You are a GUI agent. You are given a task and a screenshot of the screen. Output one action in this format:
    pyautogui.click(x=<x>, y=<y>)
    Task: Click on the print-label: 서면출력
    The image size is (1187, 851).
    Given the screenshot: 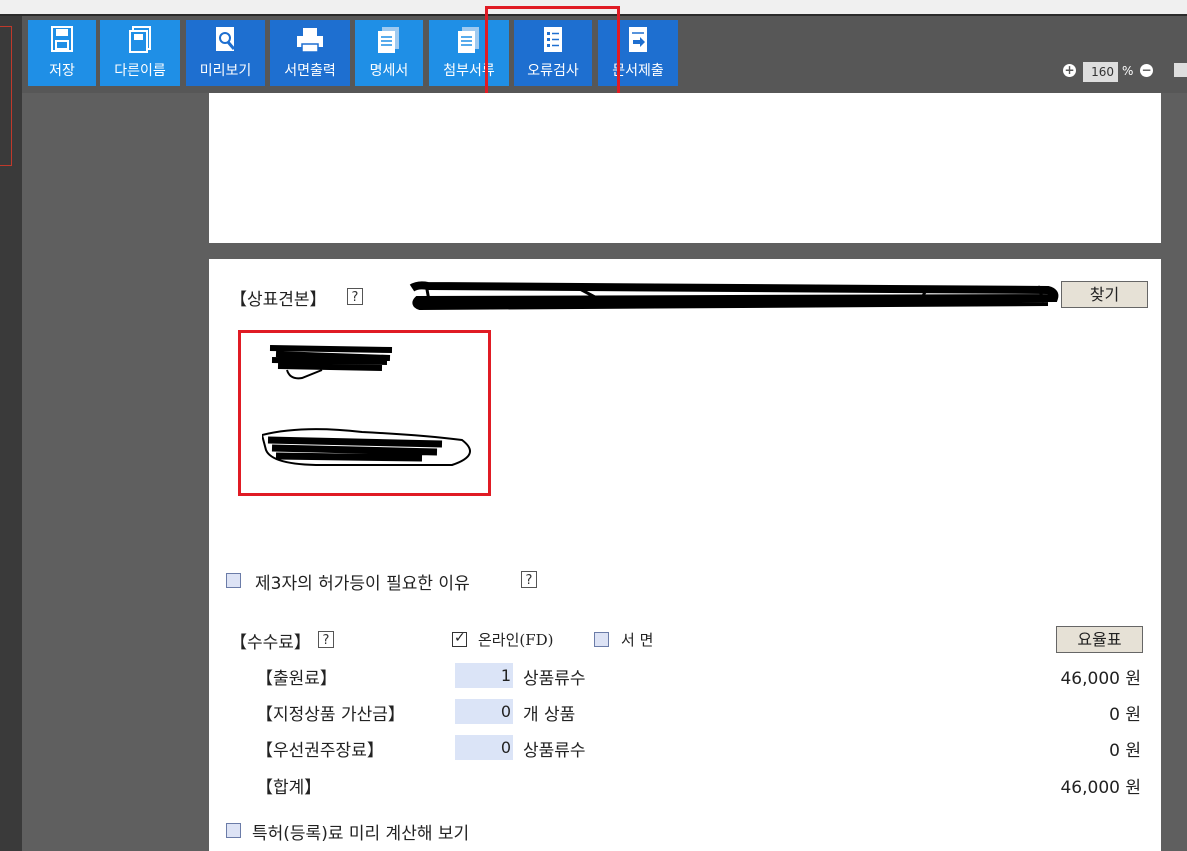 What is the action you would take?
    pyautogui.click(x=310, y=71)
    